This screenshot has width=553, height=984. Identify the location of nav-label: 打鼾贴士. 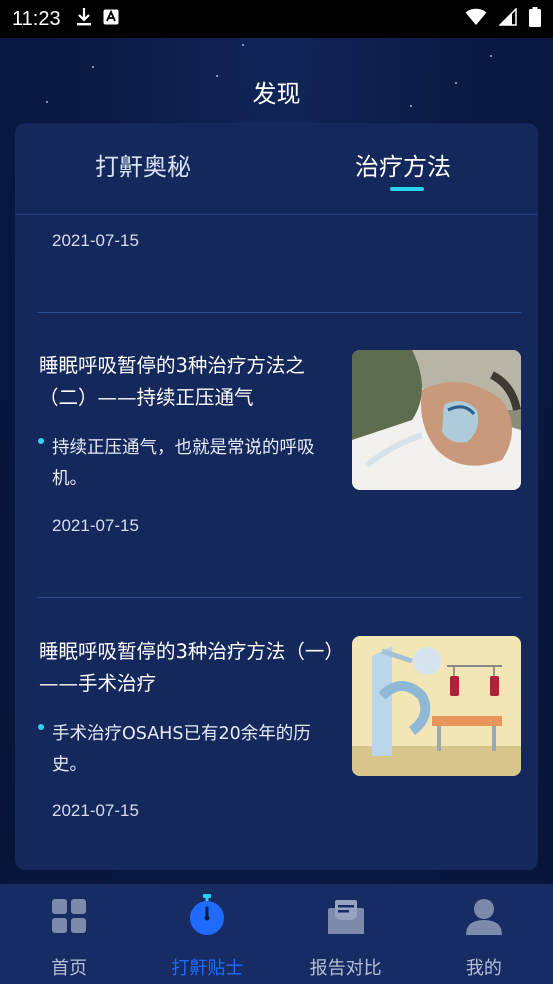
(207, 968).